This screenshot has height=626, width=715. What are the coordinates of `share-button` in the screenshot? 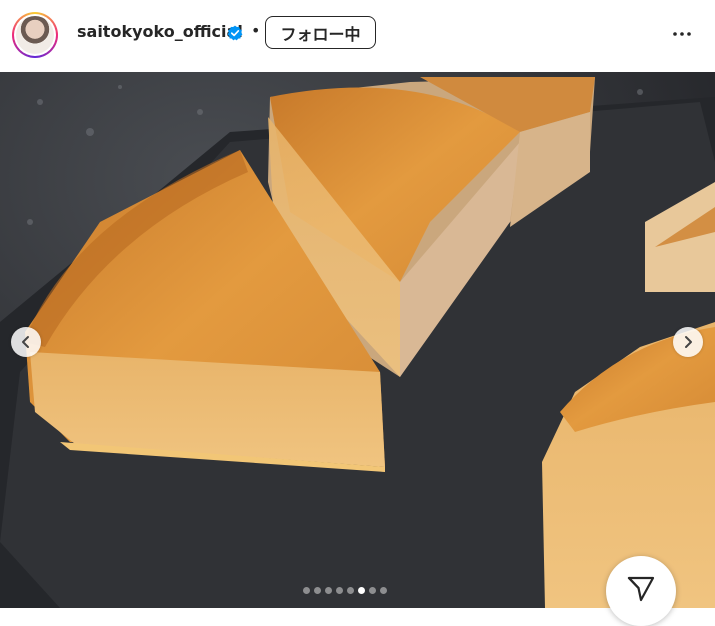 It's located at (641, 591).